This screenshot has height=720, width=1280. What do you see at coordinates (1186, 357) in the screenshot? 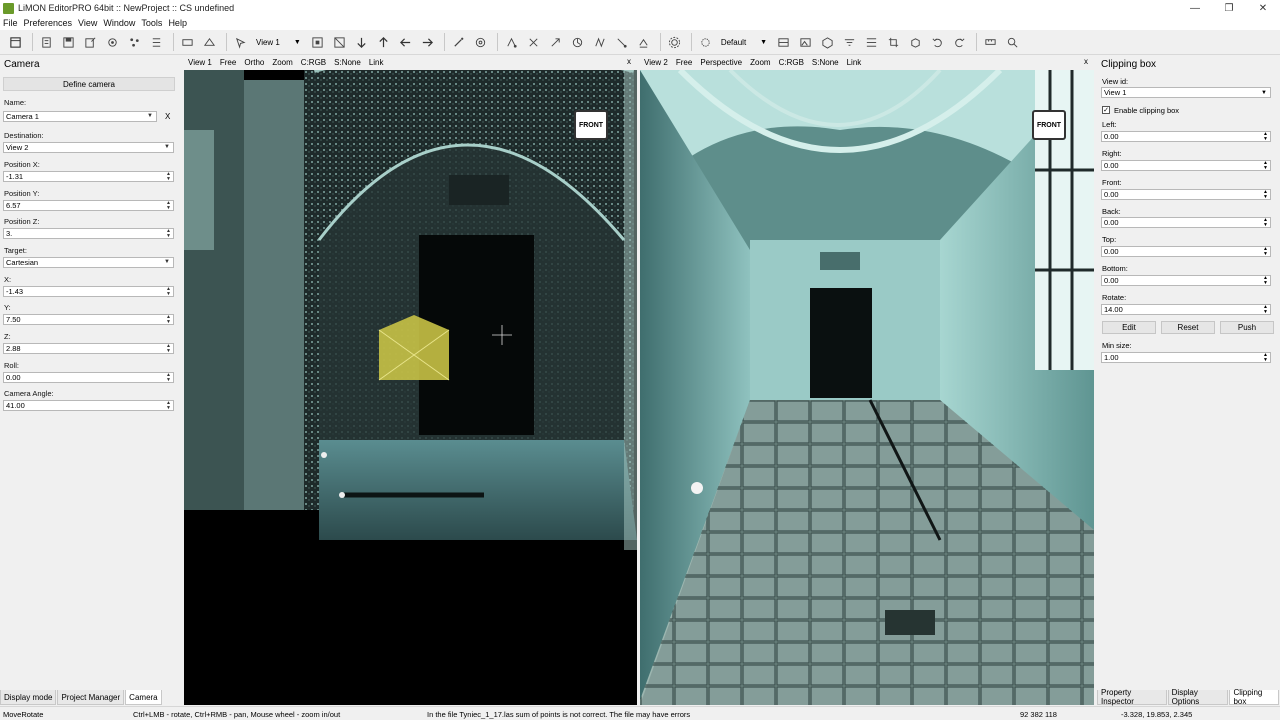
I see `min-size-field: 1.00 ▲ ▼` at bounding box center [1186, 357].